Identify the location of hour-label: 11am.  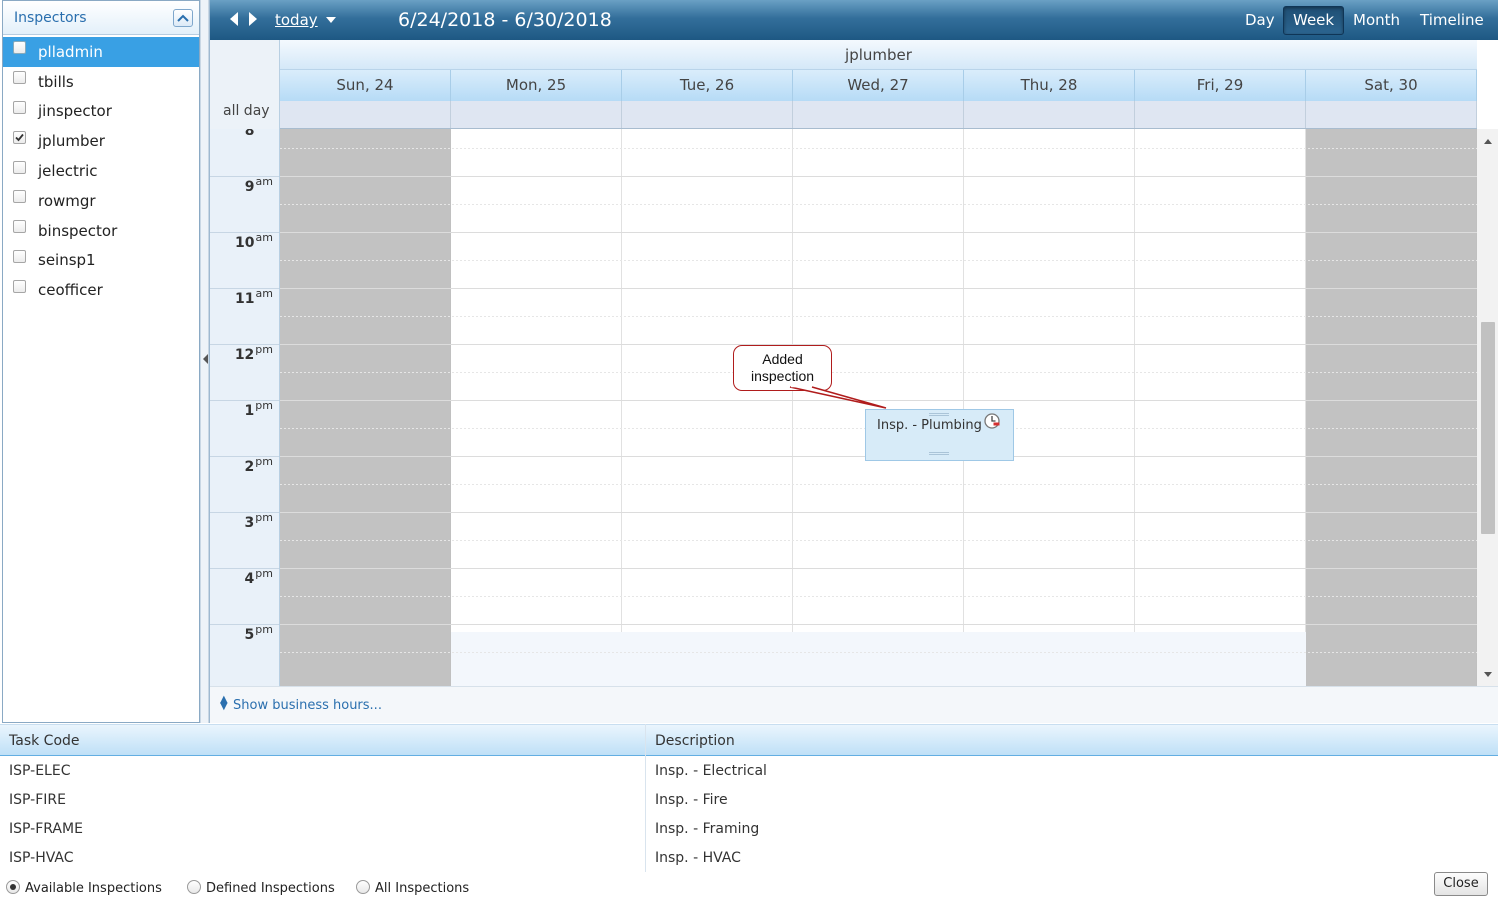
(254, 297).